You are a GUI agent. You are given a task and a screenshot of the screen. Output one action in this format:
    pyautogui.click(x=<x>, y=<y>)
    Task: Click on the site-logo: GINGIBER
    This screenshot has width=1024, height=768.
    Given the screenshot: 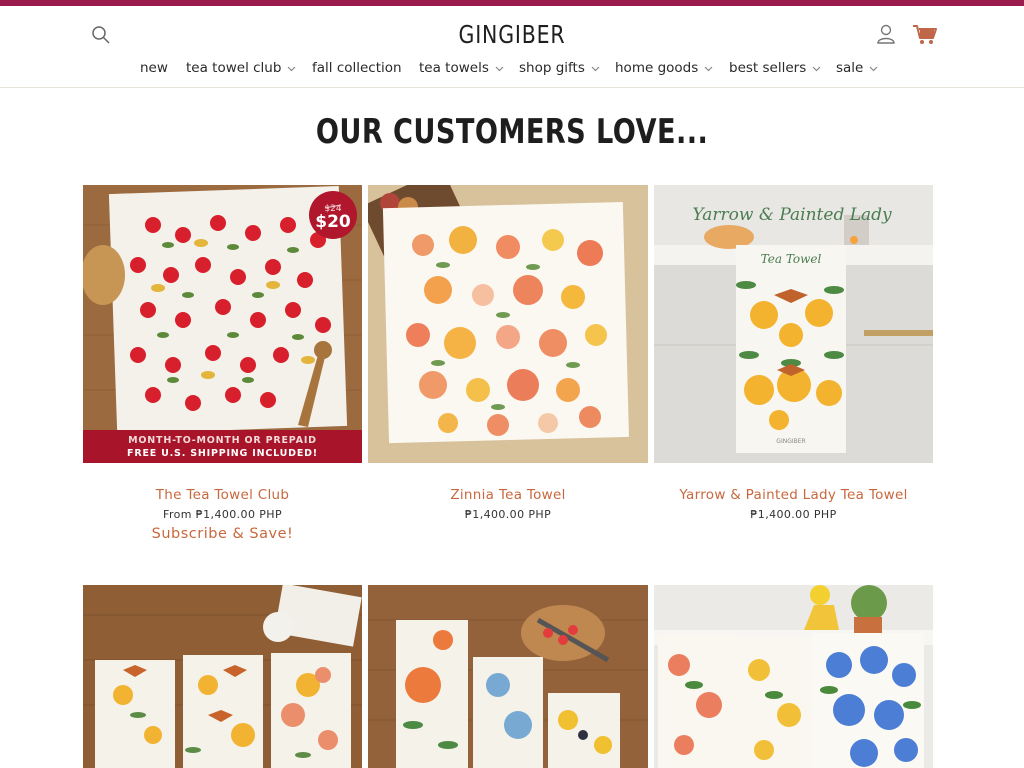 What is the action you would take?
    pyautogui.click(x=512, y=34)
    